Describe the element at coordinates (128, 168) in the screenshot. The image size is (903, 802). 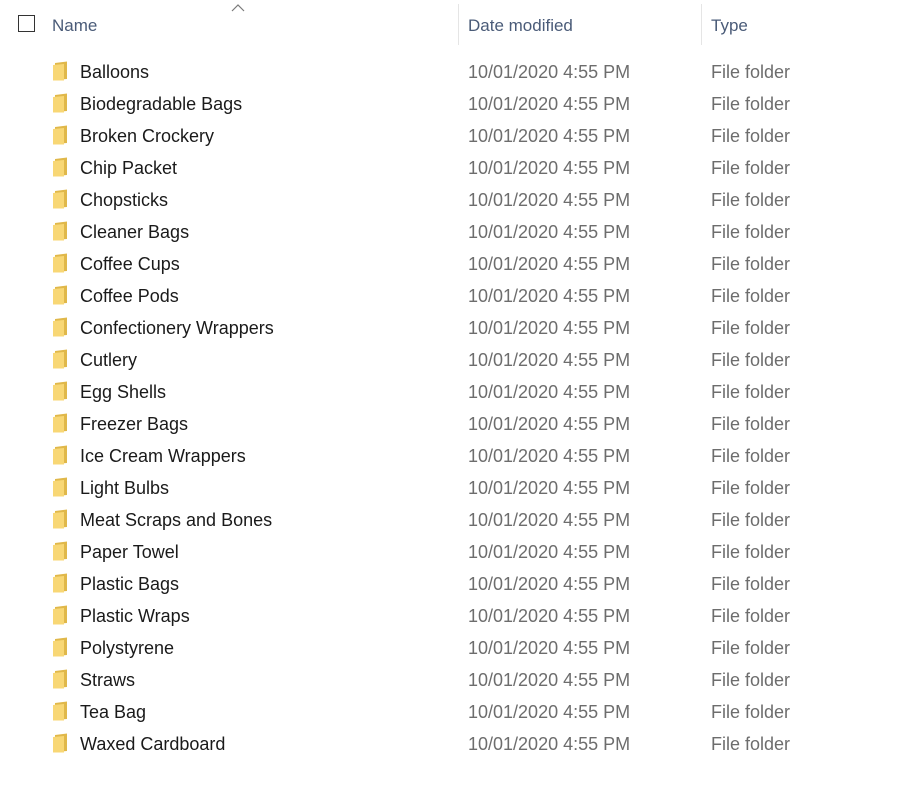
I see `file-name: Chip Packet` at that location.